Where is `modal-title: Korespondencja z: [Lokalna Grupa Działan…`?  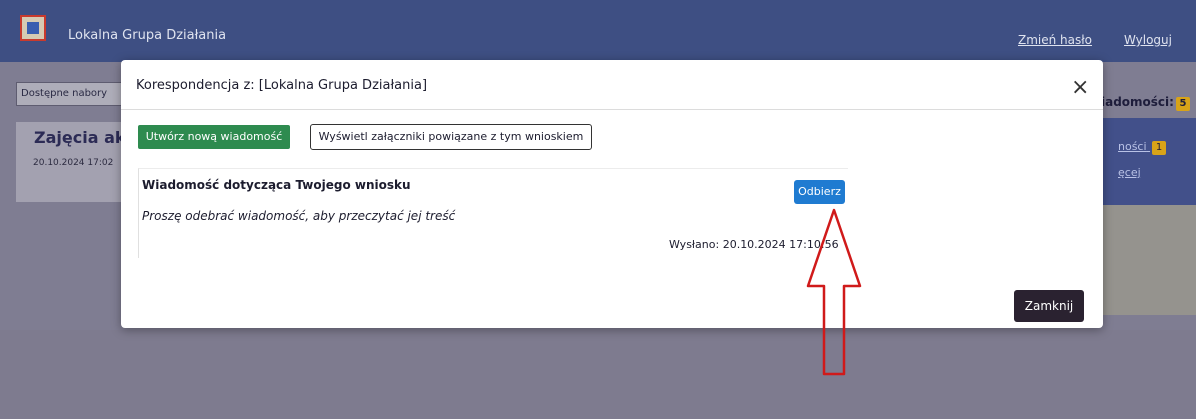 modal-title: Korespondencja z: [Lokalna Grupa Działan… is located at coordinates (282, 85).